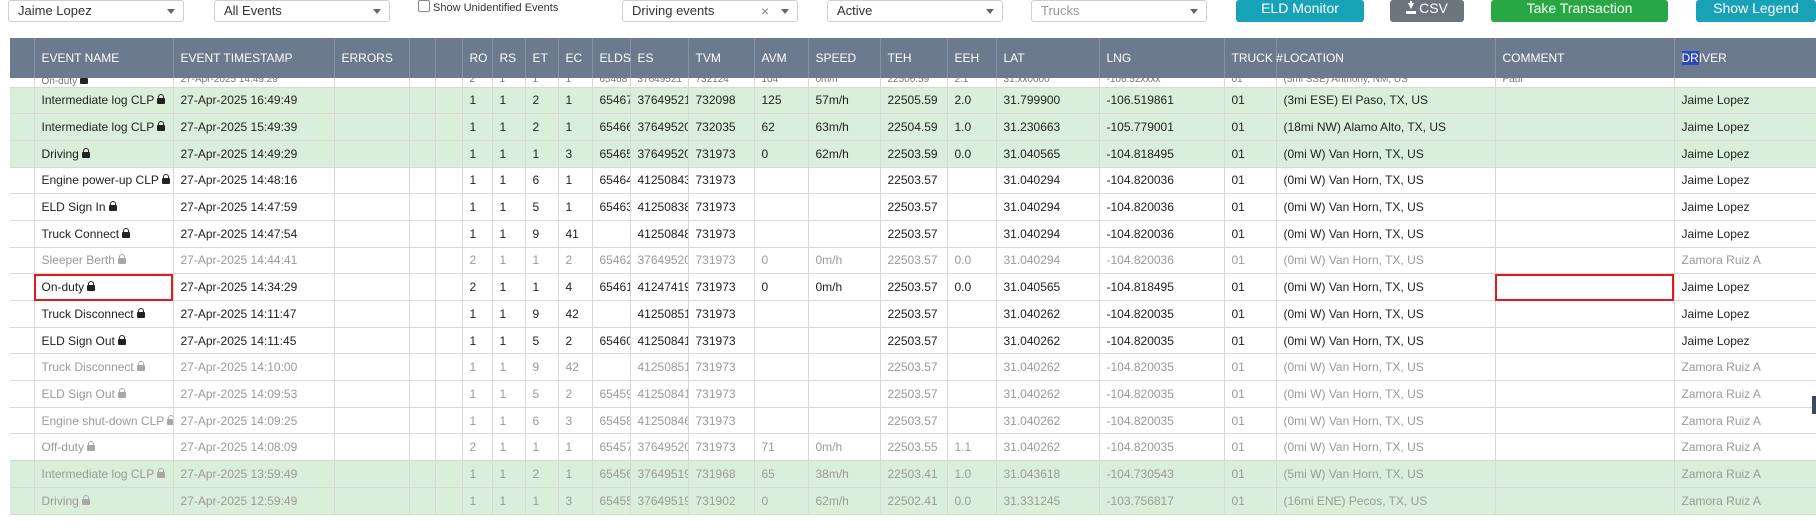  I want to click on cell-text: Jaime Lopez, so click(1715, 207).